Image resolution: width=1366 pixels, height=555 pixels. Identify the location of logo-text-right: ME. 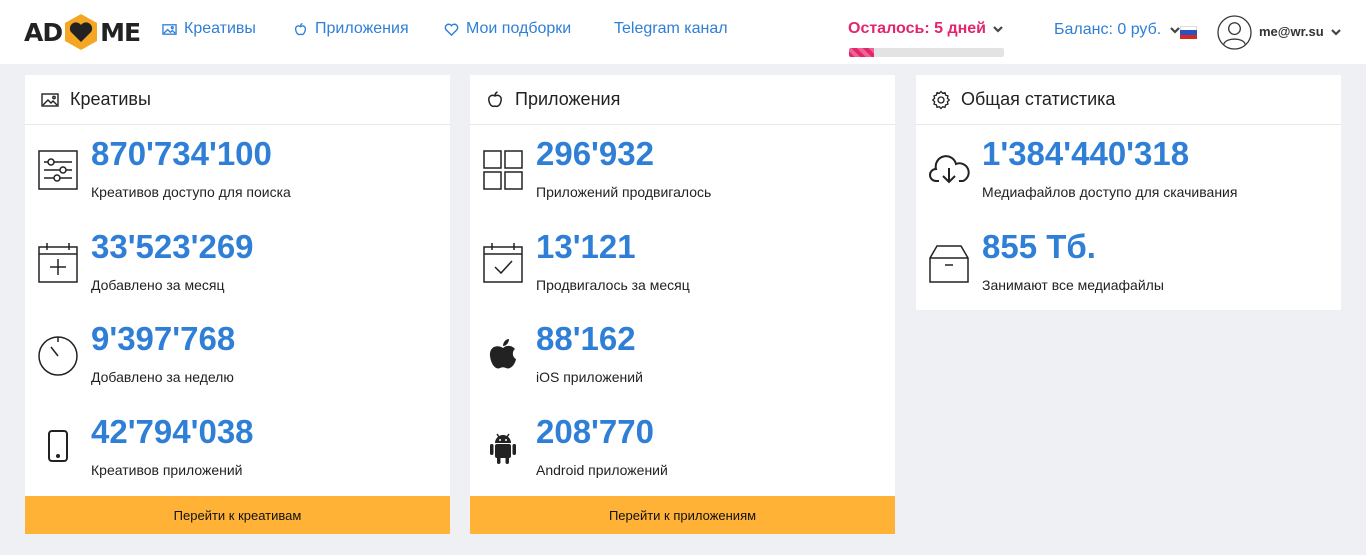
(120, 32).